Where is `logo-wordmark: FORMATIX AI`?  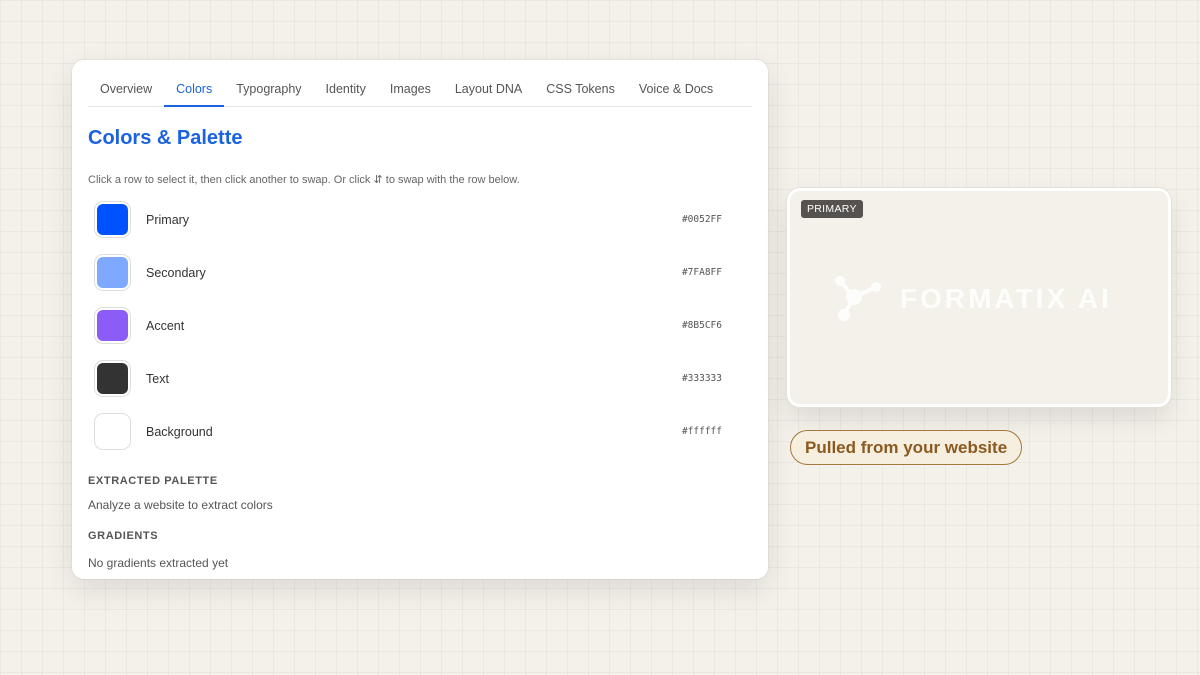 logo-wordmark: FORMATIX AI is located at coordinates (1006, 298).